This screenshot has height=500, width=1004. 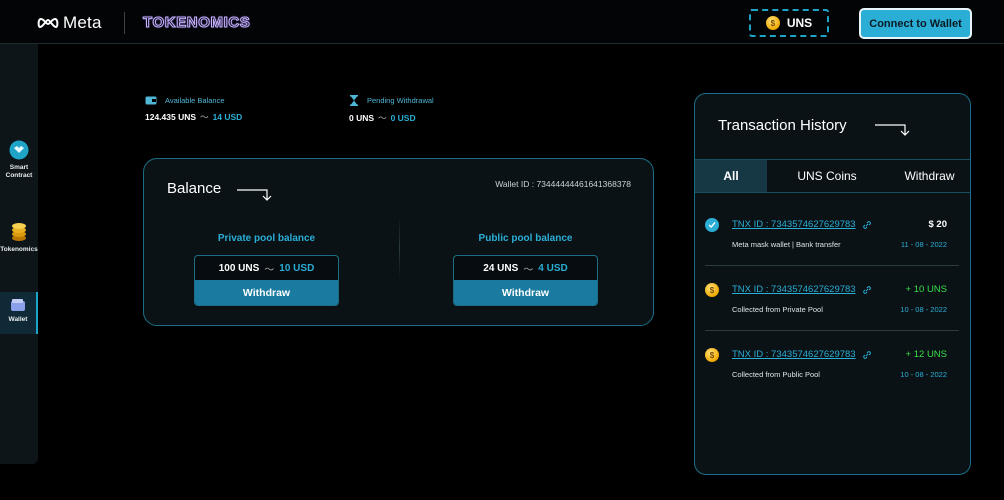 What do you see at coordinates (193, 109) in the screenshot?
I see `available-balance-stat: Available Balance 124.435 UNS 〜 14 USD` at bounding box center [193, 109].